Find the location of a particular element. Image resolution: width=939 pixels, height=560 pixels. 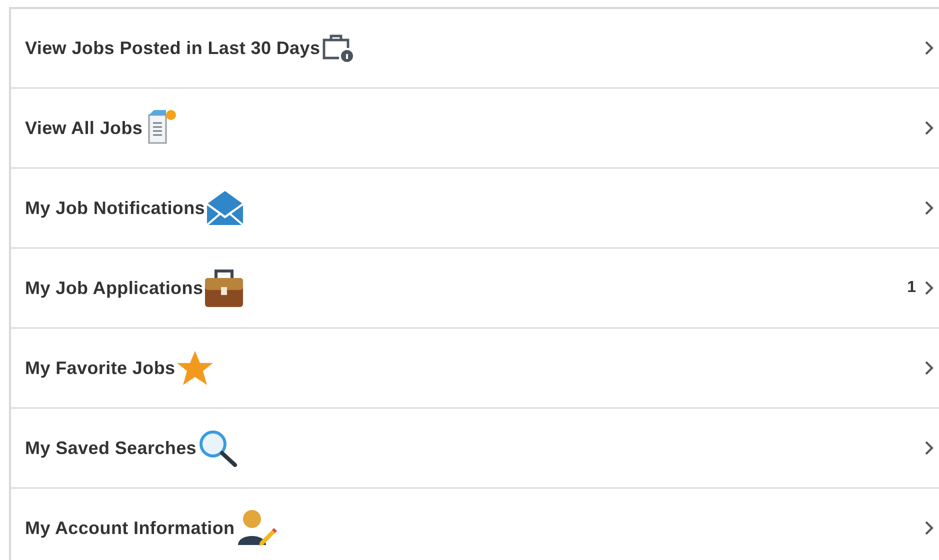

menu-item: My Job Notifications is located at coordinates (475, 209).